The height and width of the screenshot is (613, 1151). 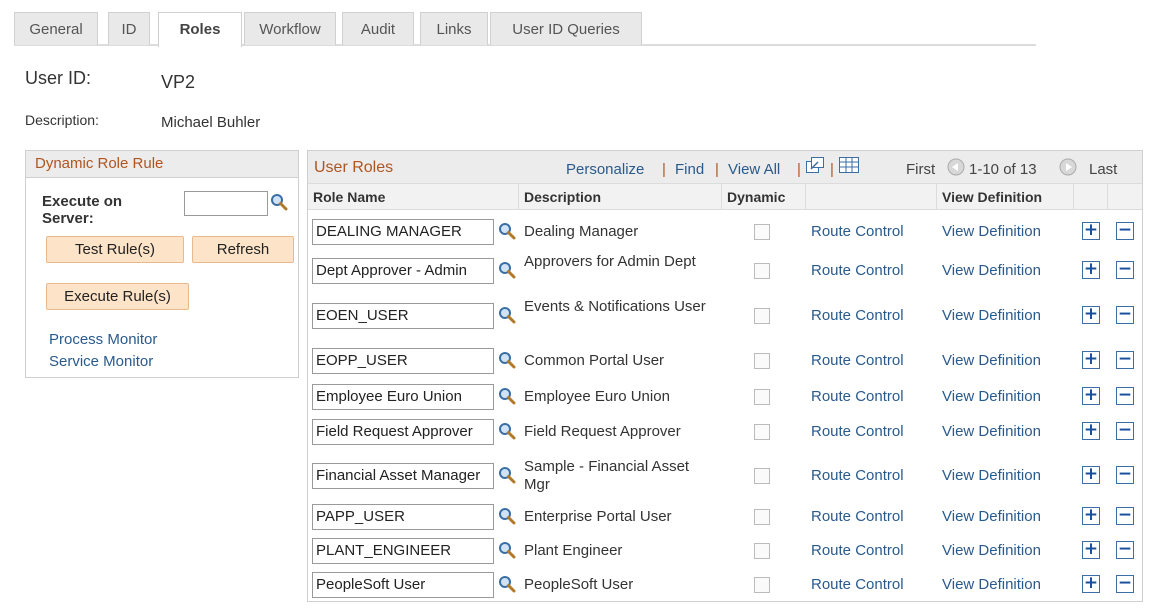 I want to click on role-name-input: EOPP_USER, so click(x=403, y=361).